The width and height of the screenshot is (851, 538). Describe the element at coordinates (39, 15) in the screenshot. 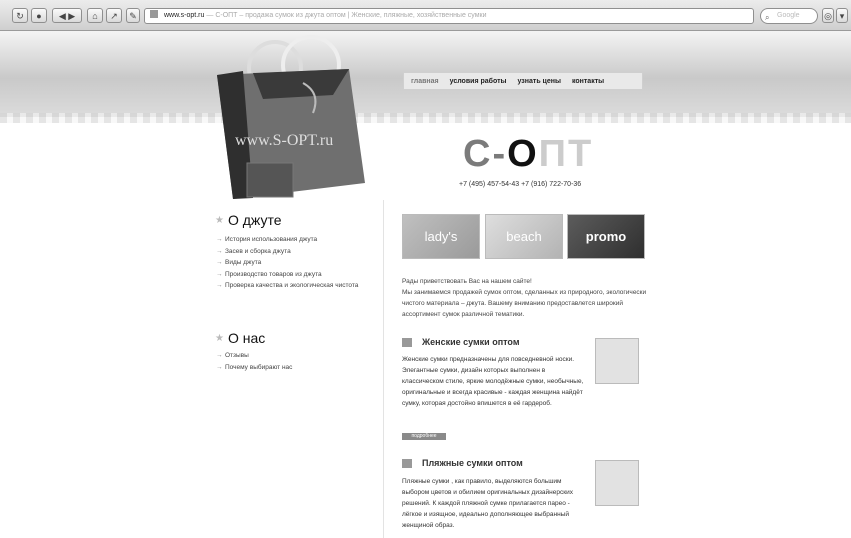

I see `stop-icon: ●` at that location.